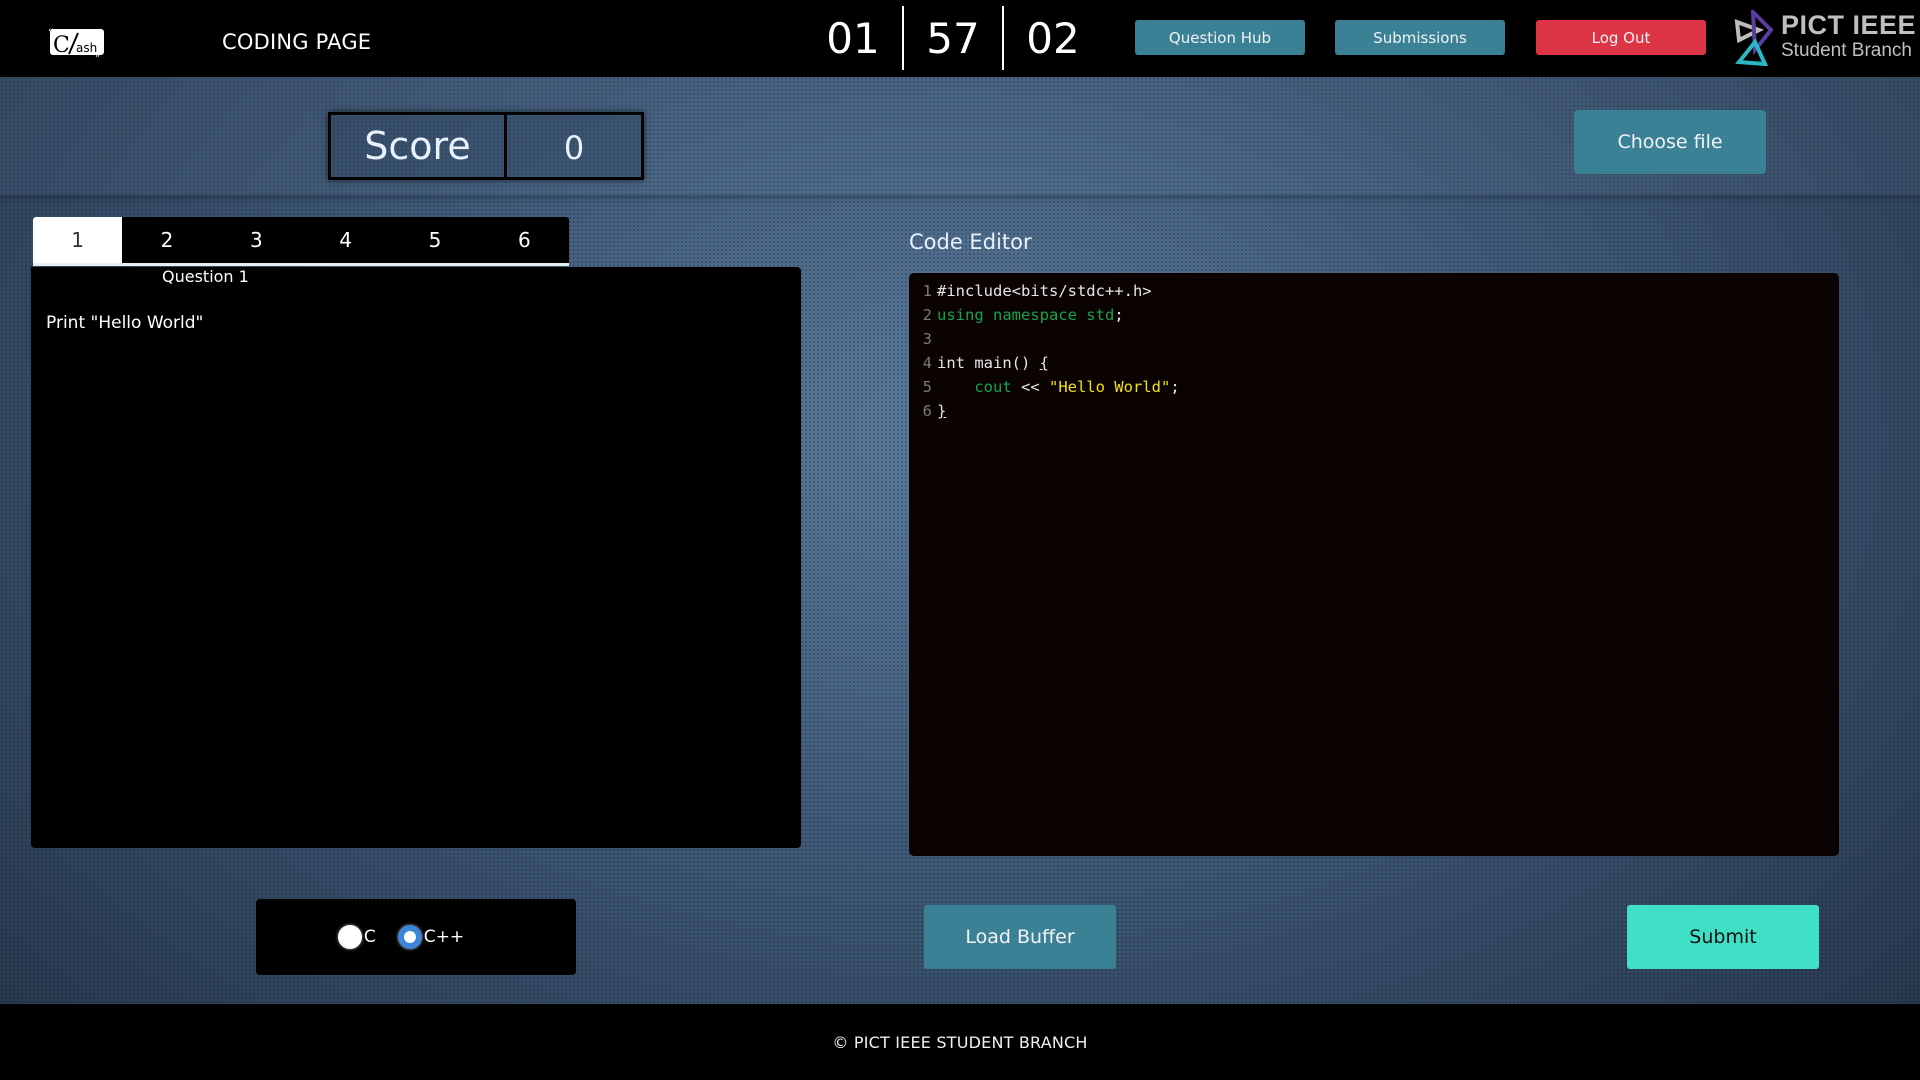  Describe the element at coordinates (1420, 37) in the screenshot. I see `submissions-button: Submissions` at that location.